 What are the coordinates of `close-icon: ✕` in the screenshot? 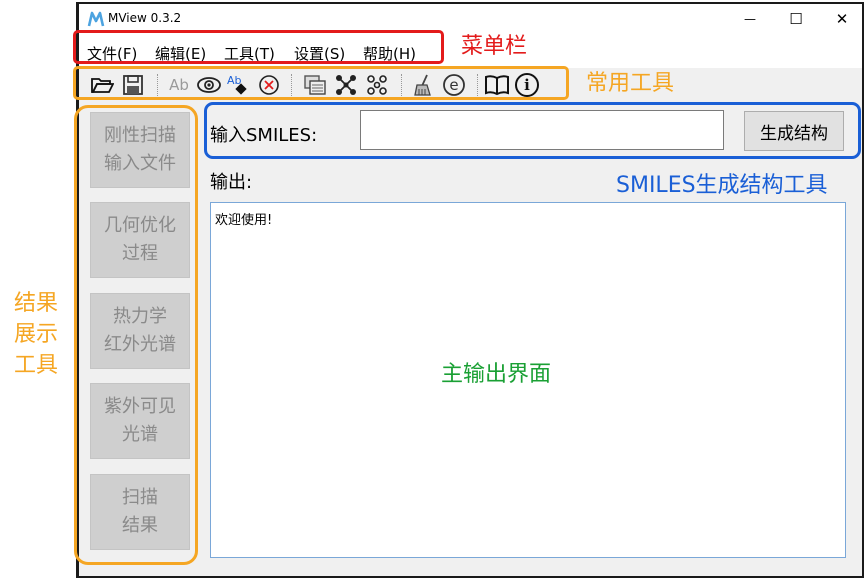 It's located at (842, 19).